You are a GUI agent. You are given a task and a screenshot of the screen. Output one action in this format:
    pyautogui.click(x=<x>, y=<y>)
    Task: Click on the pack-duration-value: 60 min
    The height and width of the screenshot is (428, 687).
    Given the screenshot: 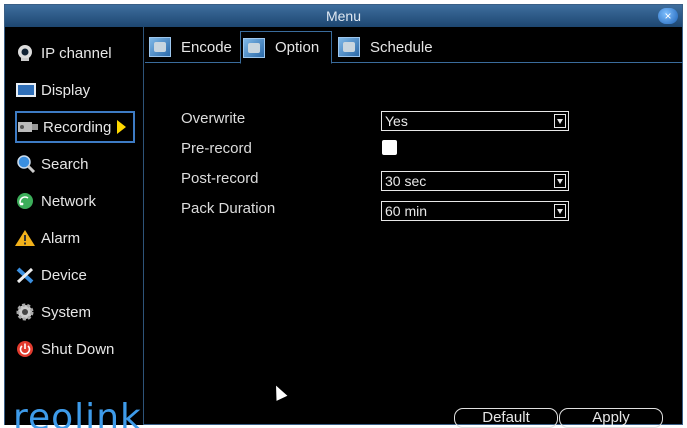 What is the action you would take?
    pyautogui.click(x=406, y=211)
    